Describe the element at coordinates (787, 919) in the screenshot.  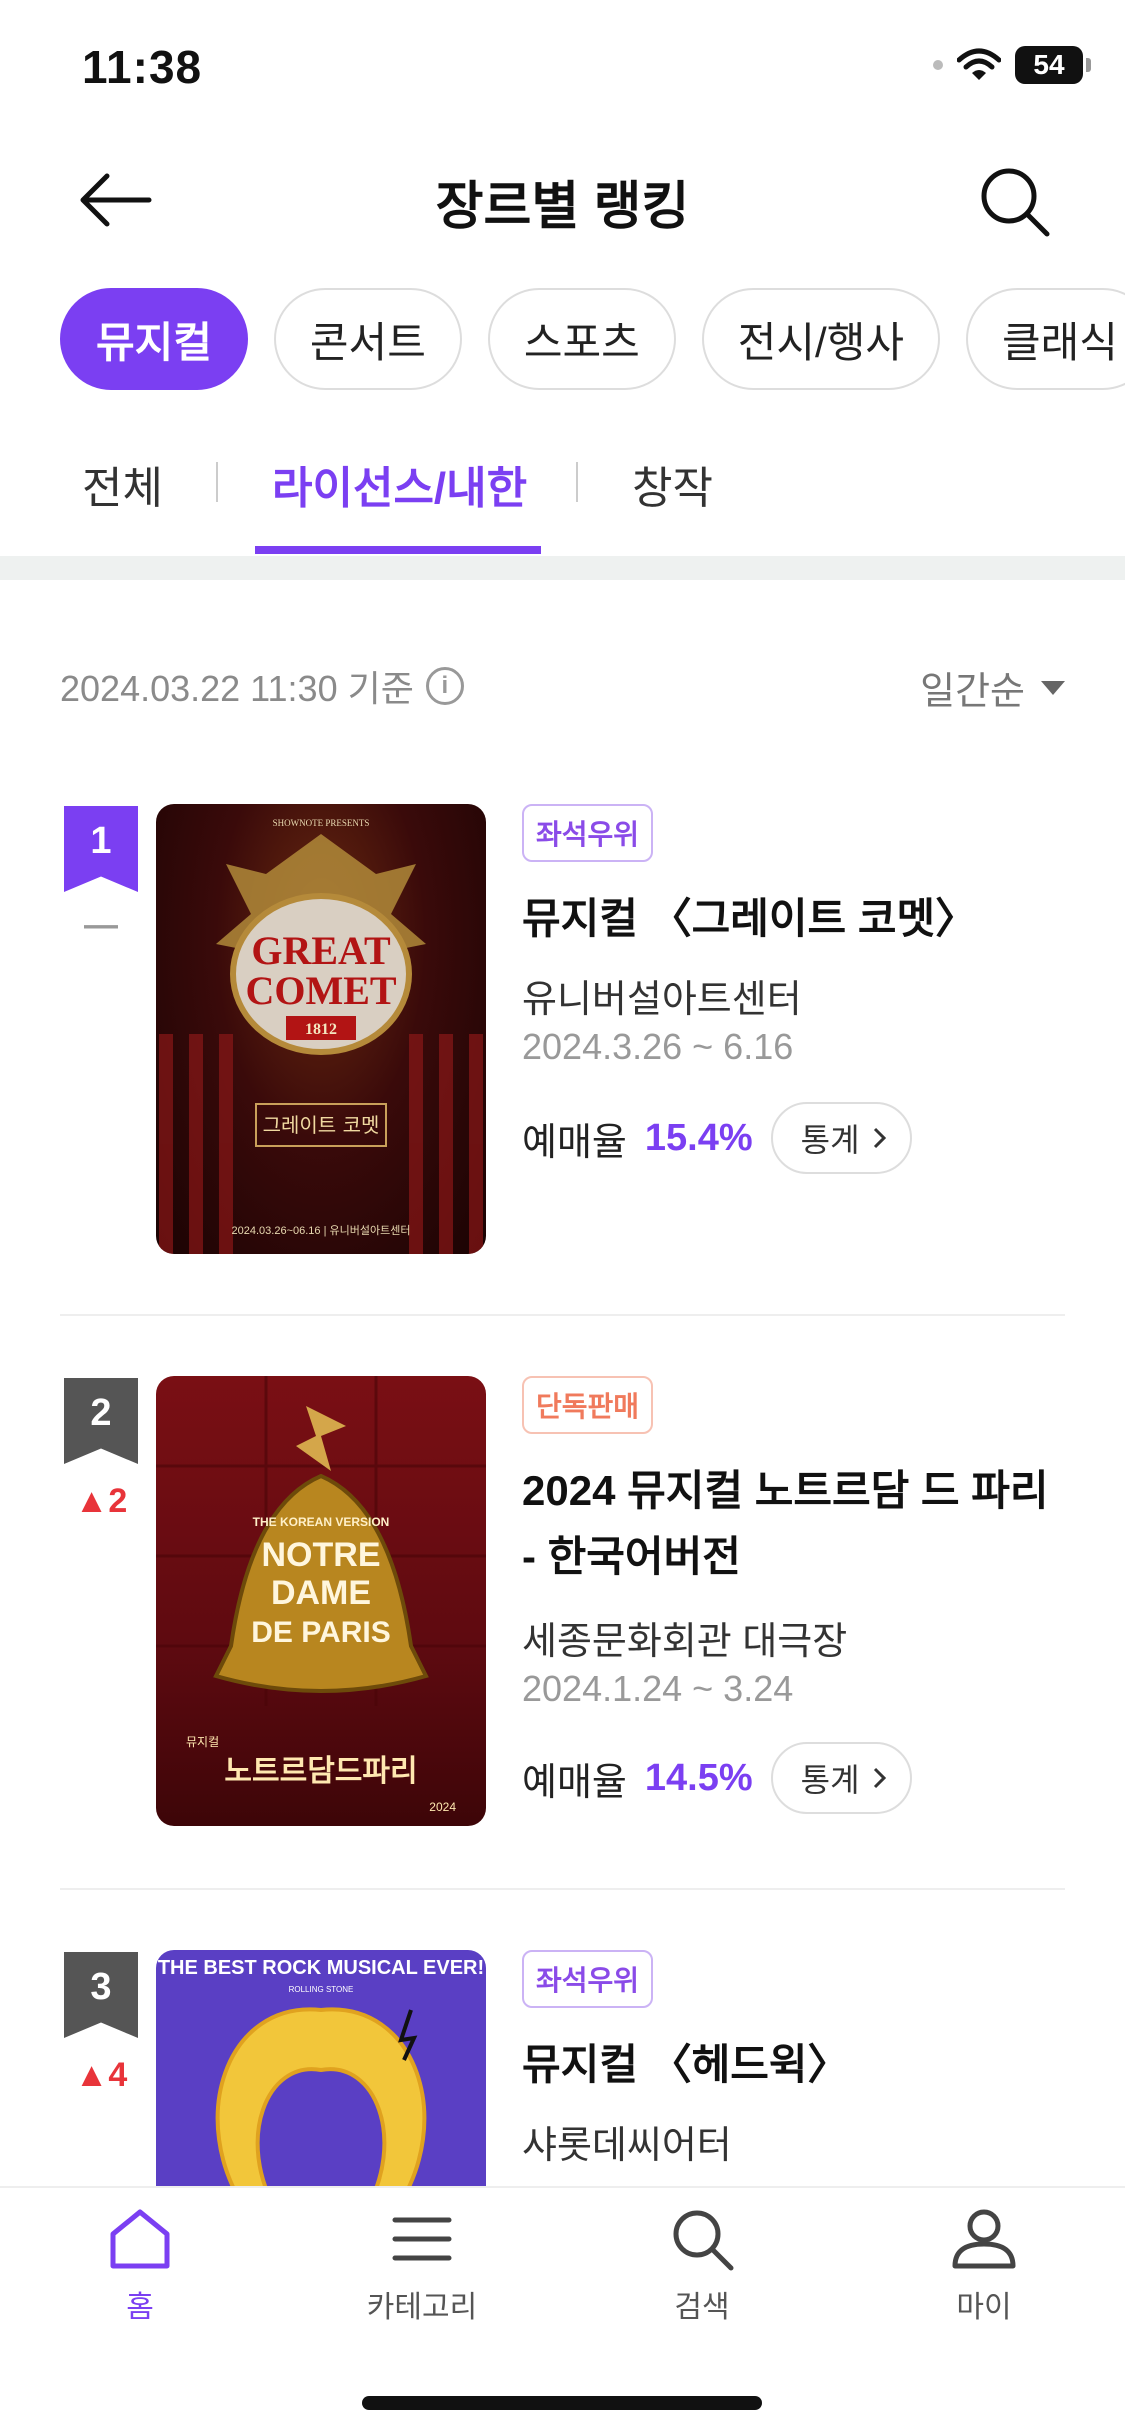
I see `show-title: 뮤지컬 〈그레이트 코멧〉` at that location.